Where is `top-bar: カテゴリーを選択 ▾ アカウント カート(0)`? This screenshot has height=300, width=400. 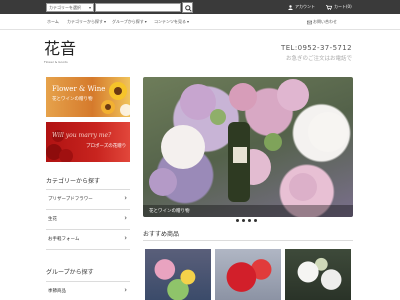 top-bar: カテゴリーを選択 ▾ アカウント カート(0) is located at coordinates (200, 7).